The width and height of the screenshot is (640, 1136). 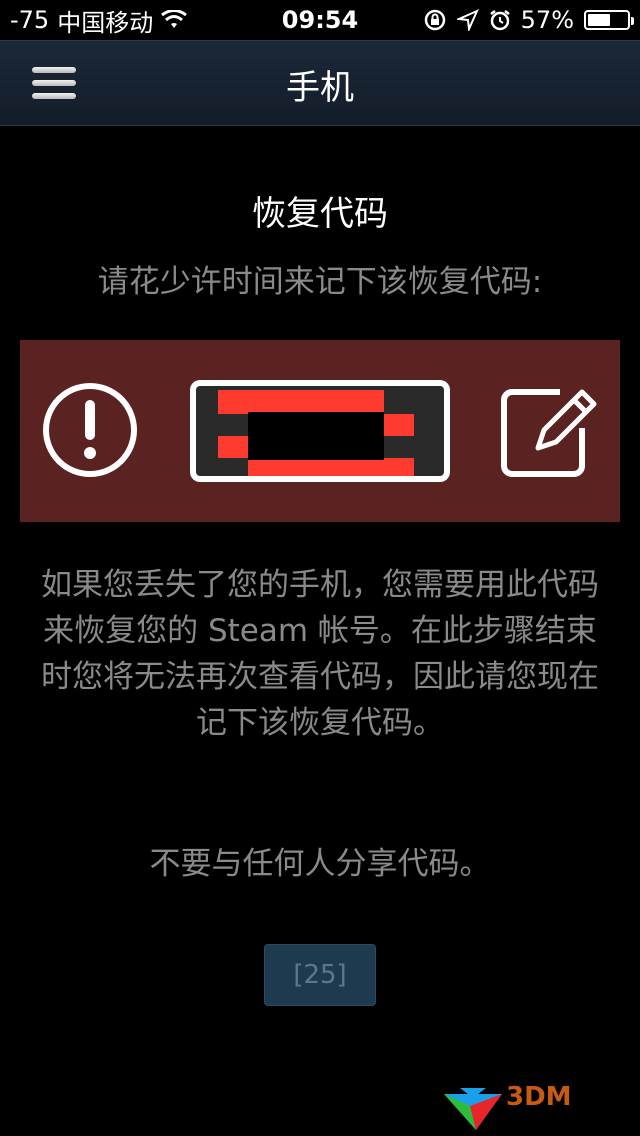 What do you see at coordinates (90, 430) in the screenshot?
I see `exclamation-circle-icon` at bounding box center [90, 430].